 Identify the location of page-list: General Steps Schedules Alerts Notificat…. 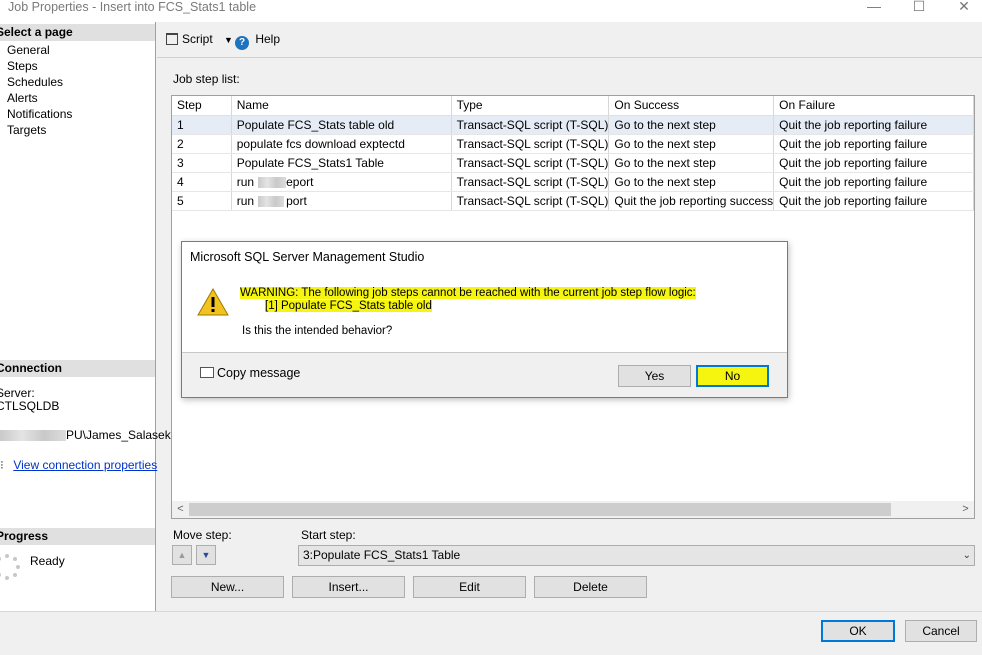
(39, 90).